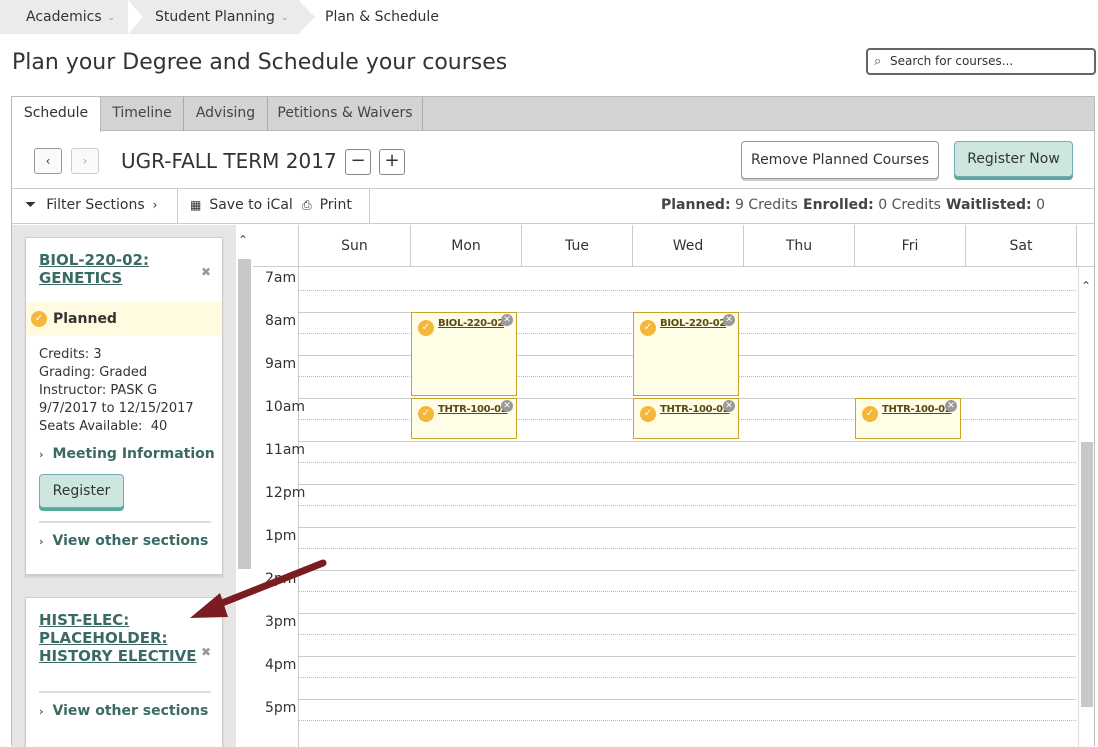 This screenshot has height=747, width=1098. I want to click on print-label: Print, so click(335, 205).